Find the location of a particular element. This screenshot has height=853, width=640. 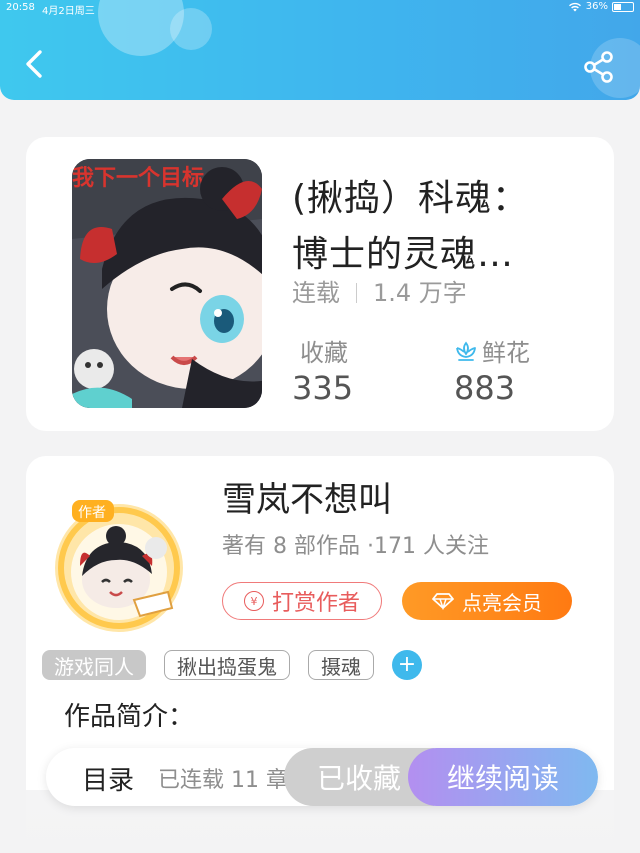

back-chevron-icon is located at coordinates (35, 64).